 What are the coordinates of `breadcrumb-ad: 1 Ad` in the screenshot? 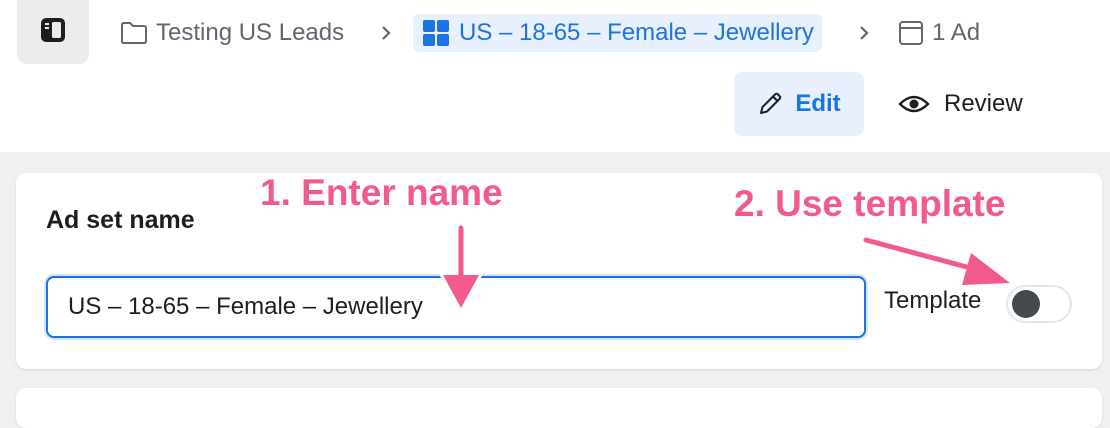 It's located at (939, 33).